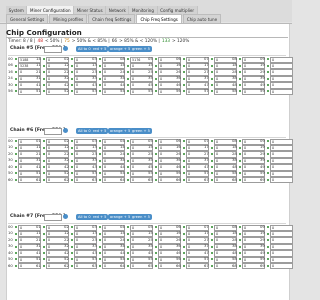 This screenshot has width=320, height=300. I want to click on sub-tab: Chip auto tune, so click(202, 18).